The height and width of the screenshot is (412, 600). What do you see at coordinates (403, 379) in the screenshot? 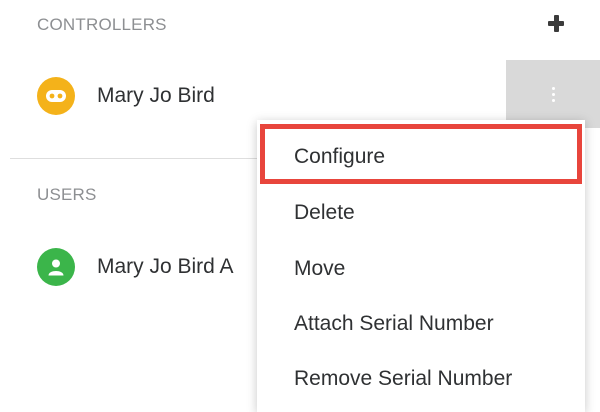
I see `menu-item-remove-serial-number: Remove Serial Number` at bounding box center [403, 379].